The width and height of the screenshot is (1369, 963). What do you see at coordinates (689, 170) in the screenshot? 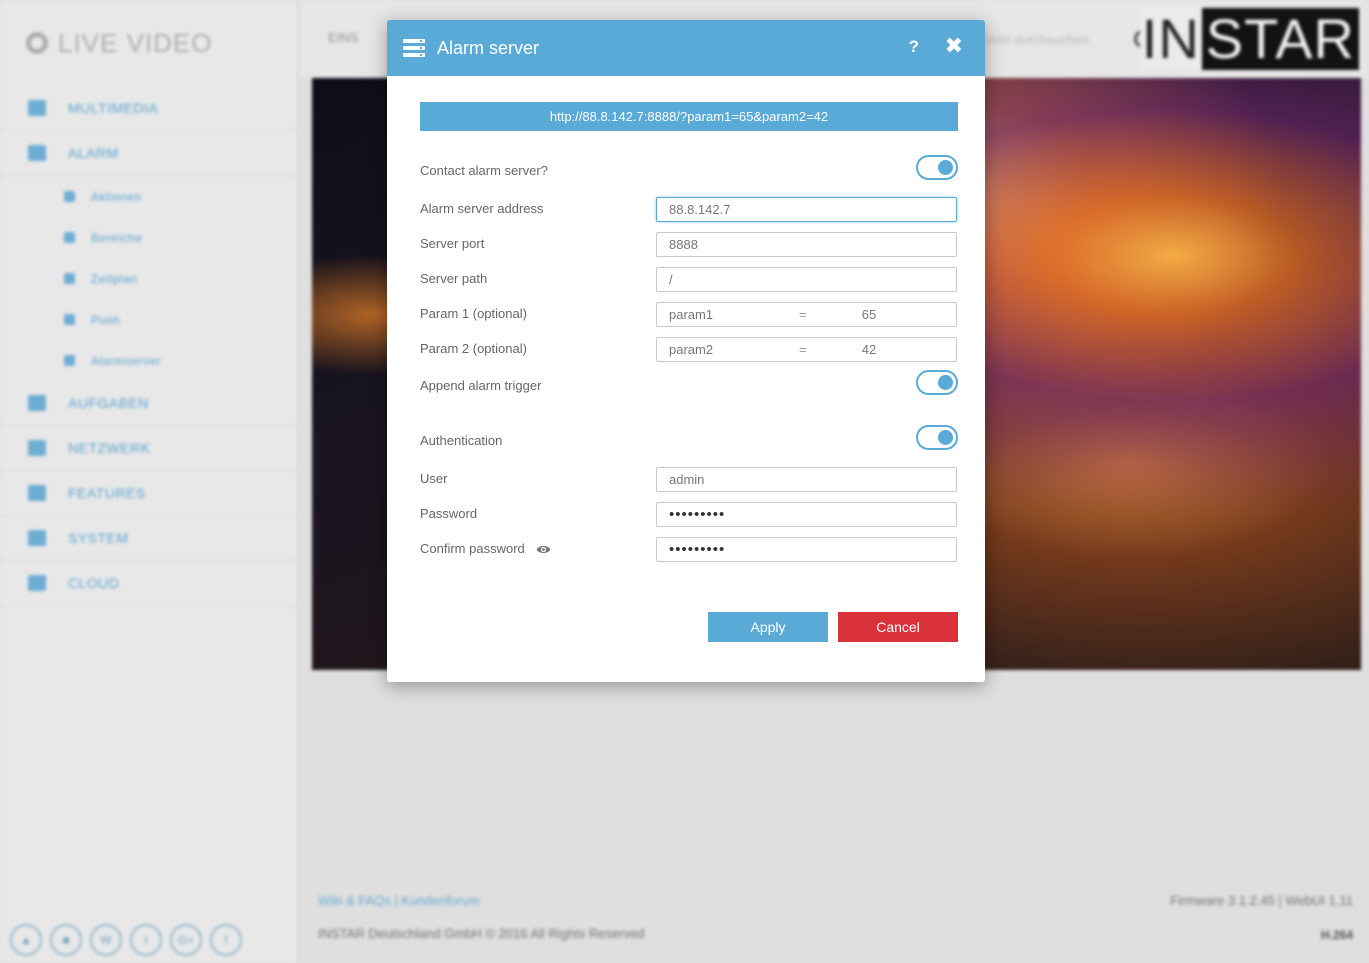
I see `contact-row: Contact alarm server?` at bounding box center [689, 170].